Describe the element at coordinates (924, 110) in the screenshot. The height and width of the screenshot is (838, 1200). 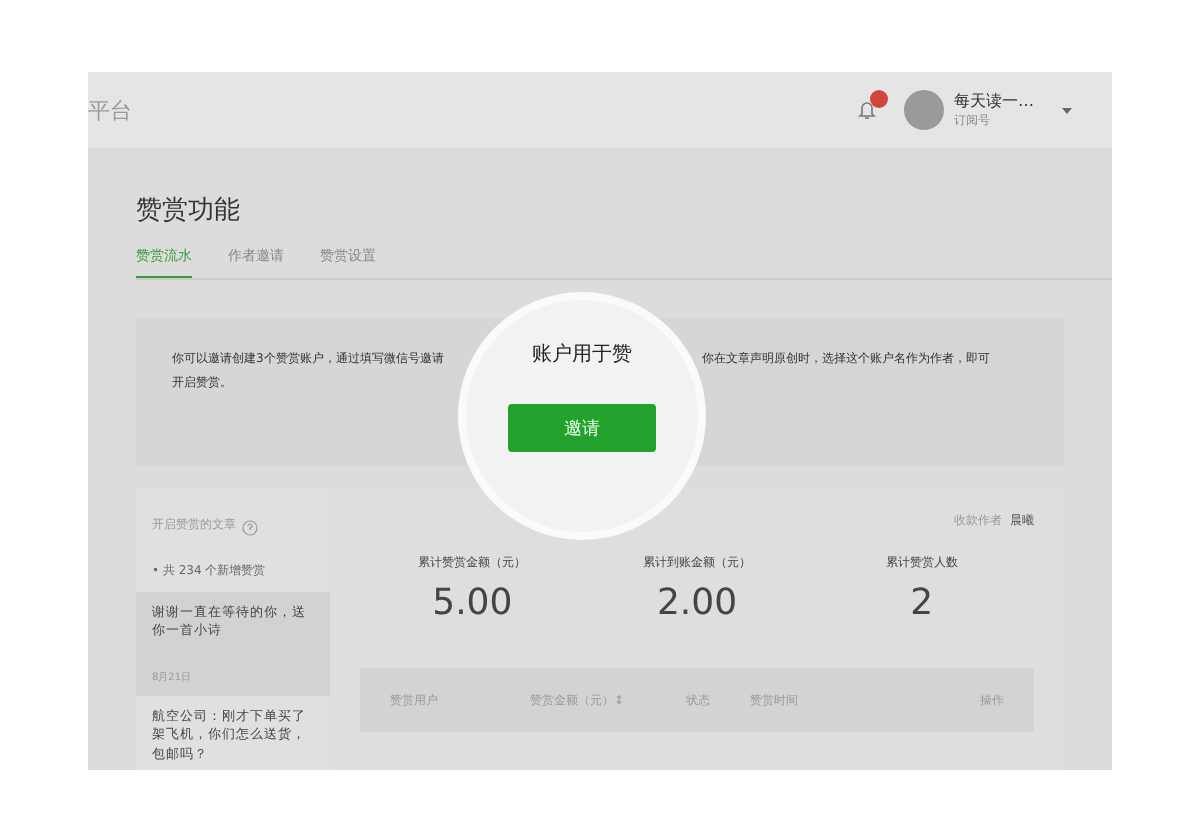
I see `avatar` at that location.